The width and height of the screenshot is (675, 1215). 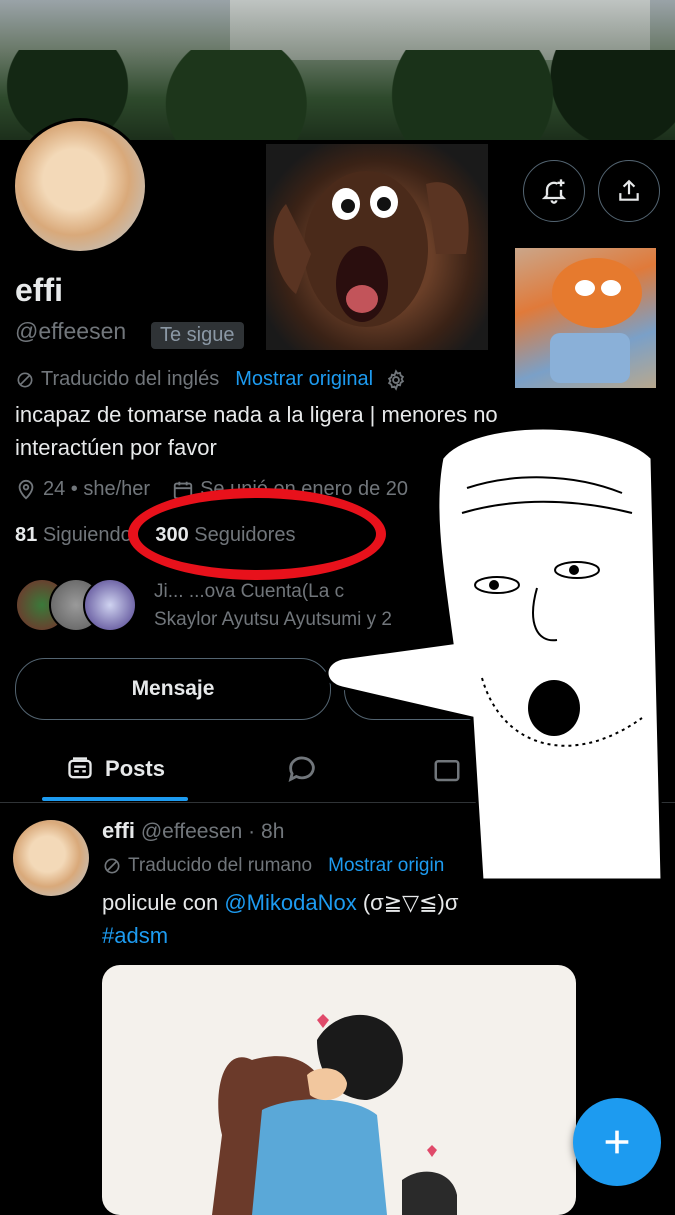 What do you see at coordinates (163, 902) in the screenshot?
I see `post-text-before: policule con` at bounding box center [163, 902].